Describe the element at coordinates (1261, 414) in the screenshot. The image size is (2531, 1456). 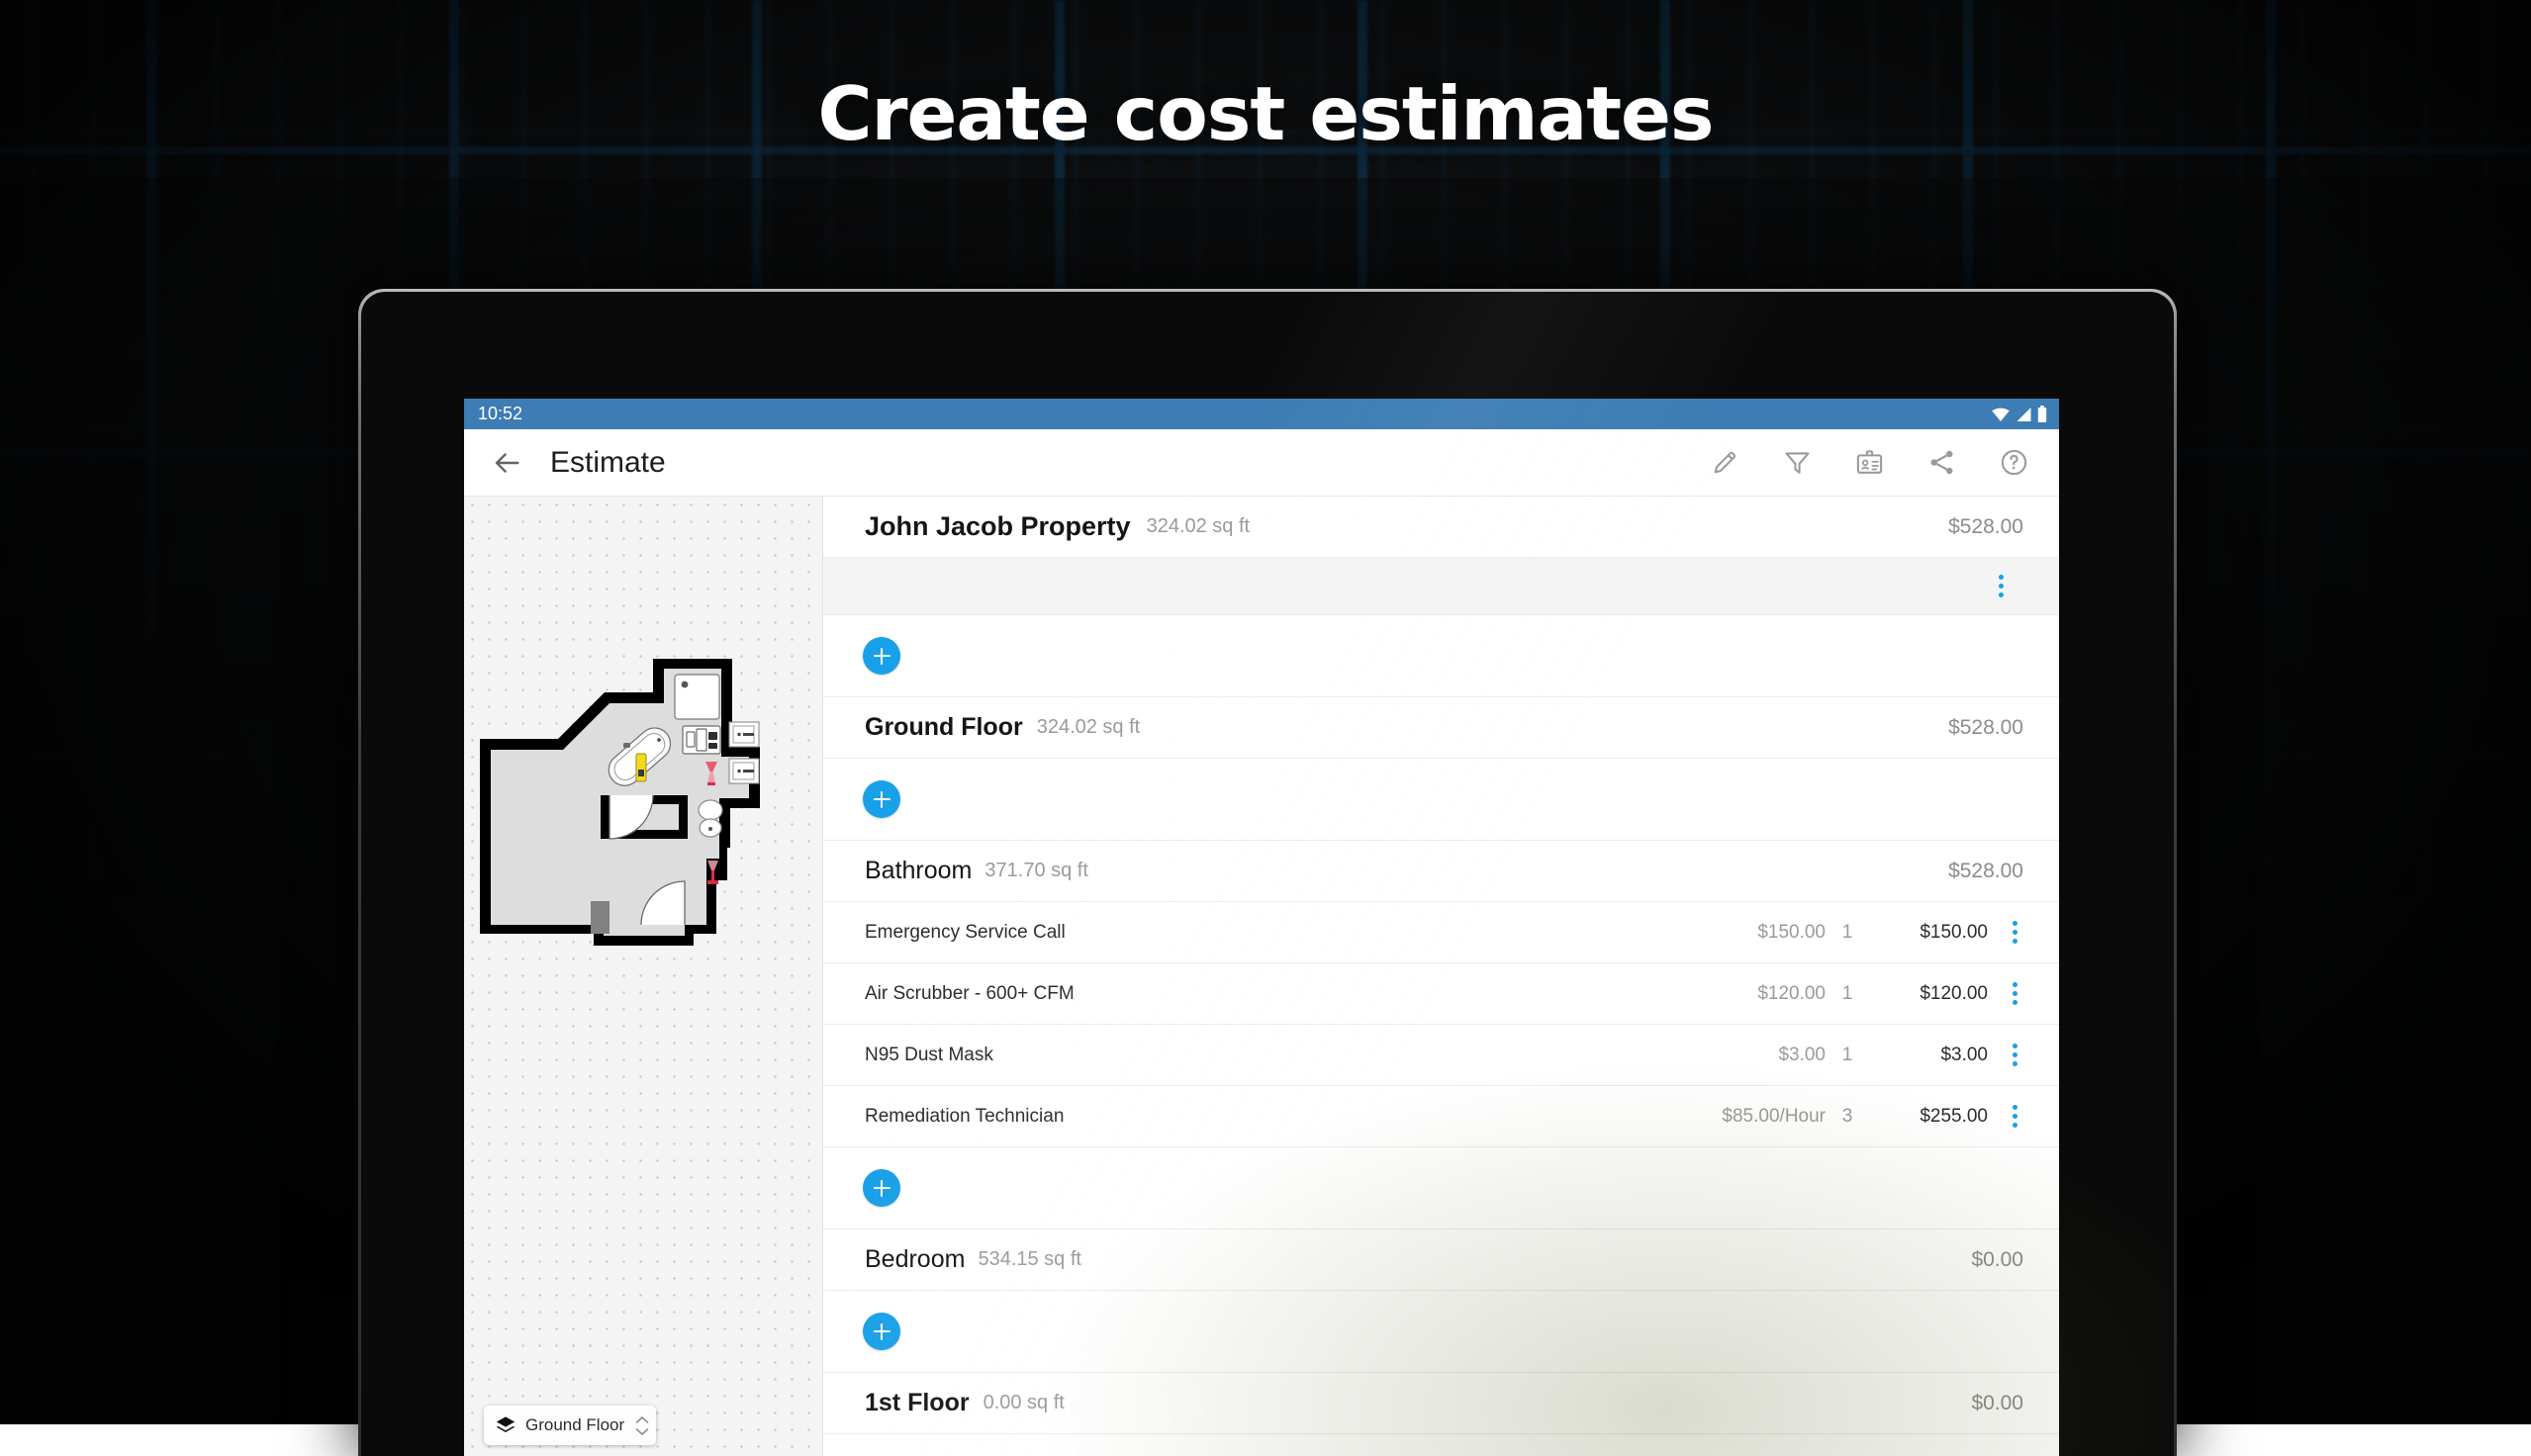
I see `status-bar: 10:52` at that location.